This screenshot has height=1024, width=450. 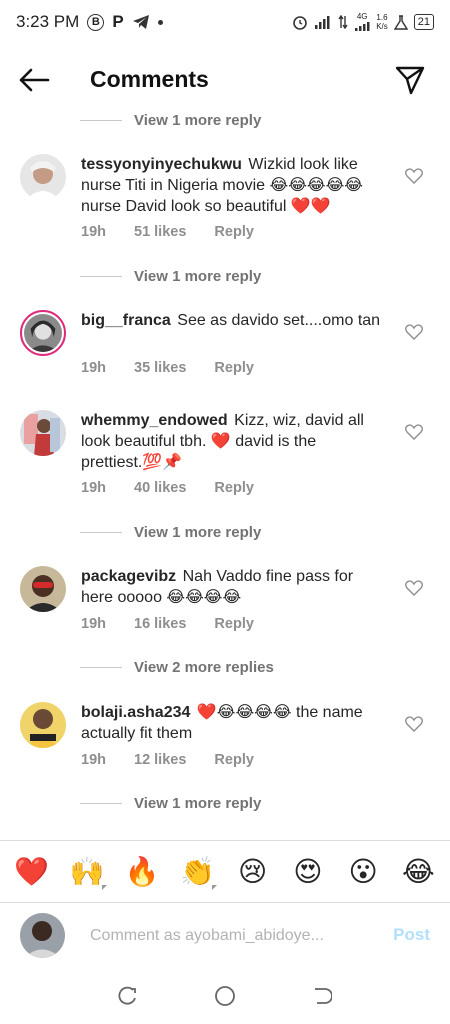 I want to click on flask-icon, so click(x=400, y=22).